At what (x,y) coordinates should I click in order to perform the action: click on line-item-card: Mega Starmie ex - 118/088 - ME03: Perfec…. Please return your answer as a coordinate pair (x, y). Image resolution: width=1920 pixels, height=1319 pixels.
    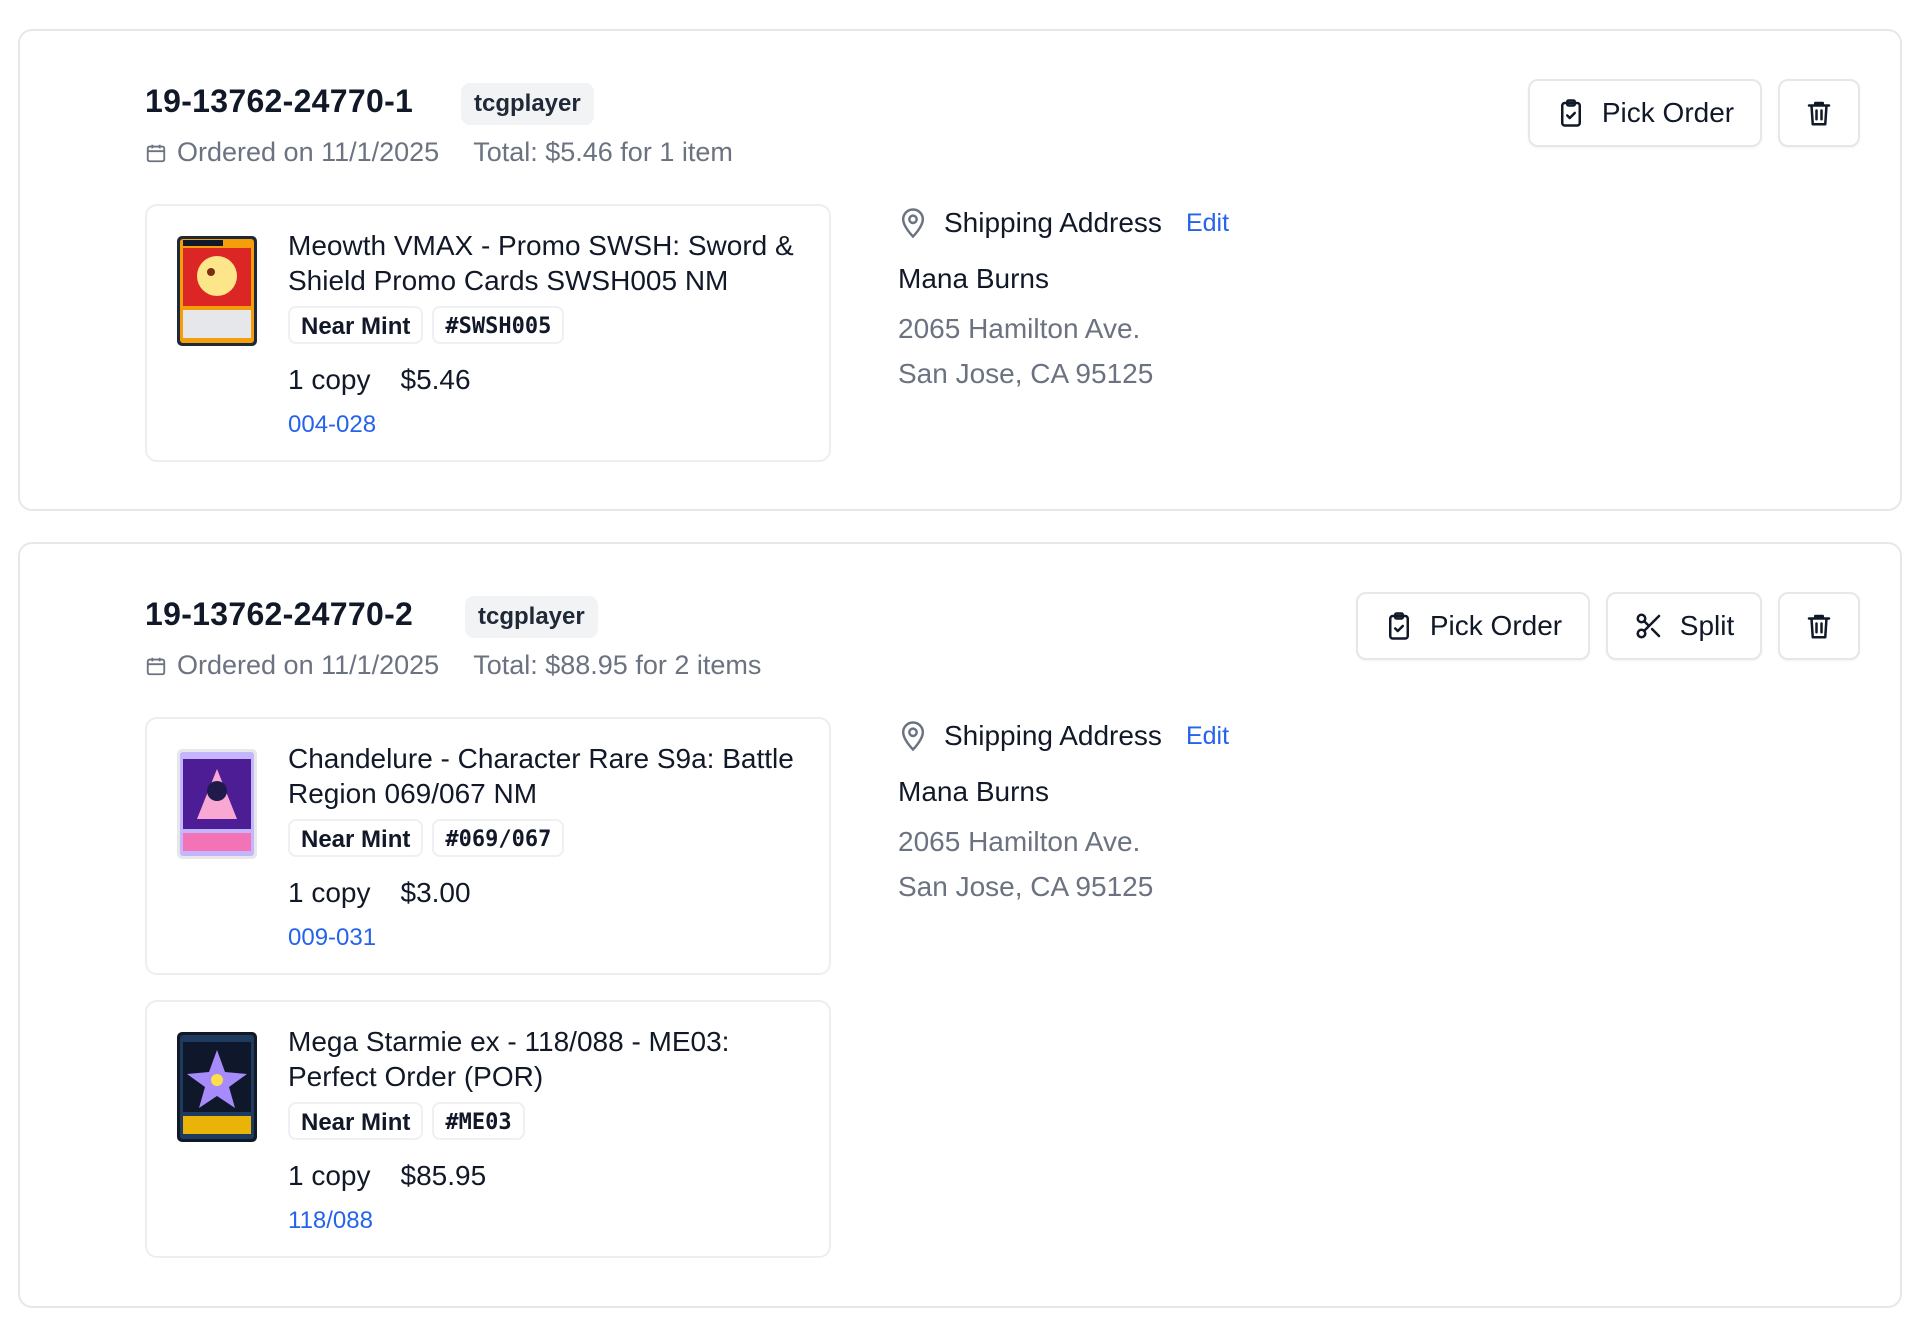
    Looking at the image, I should click on (488, 1129).